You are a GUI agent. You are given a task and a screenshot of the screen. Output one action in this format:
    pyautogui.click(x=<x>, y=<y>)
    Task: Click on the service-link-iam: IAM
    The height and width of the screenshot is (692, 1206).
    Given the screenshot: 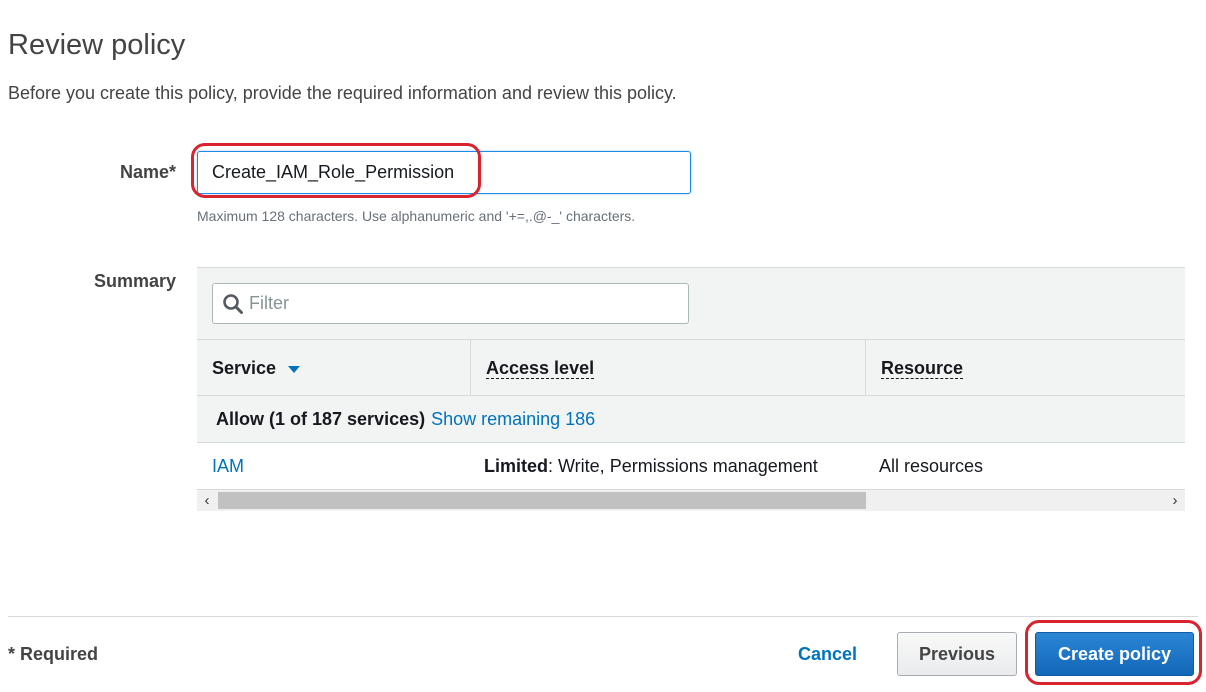 What is the action you would take?
    pyautogui.click(x=333, y=466)
    